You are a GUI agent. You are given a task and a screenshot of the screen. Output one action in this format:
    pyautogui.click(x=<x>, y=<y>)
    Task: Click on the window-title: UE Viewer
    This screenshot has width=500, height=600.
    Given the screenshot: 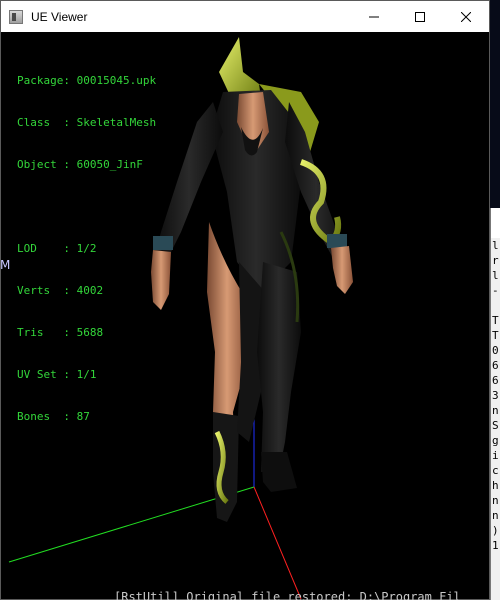 What is the action you would take?
    pyautogui.click(x=59, y=16)
    